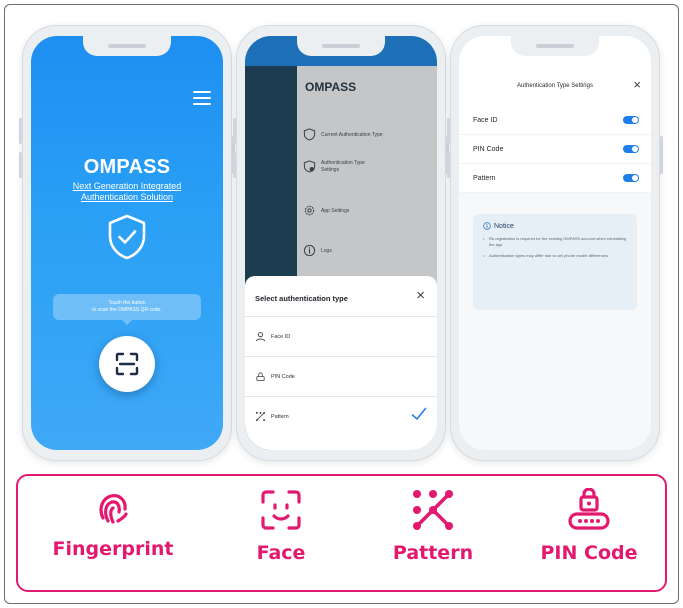 The width and height of the screenshot is (683, 608). What do you see at coordinates (309, 166) in the screenshot?
I see `shield-gear-icon` at bounding box center [309, 166].